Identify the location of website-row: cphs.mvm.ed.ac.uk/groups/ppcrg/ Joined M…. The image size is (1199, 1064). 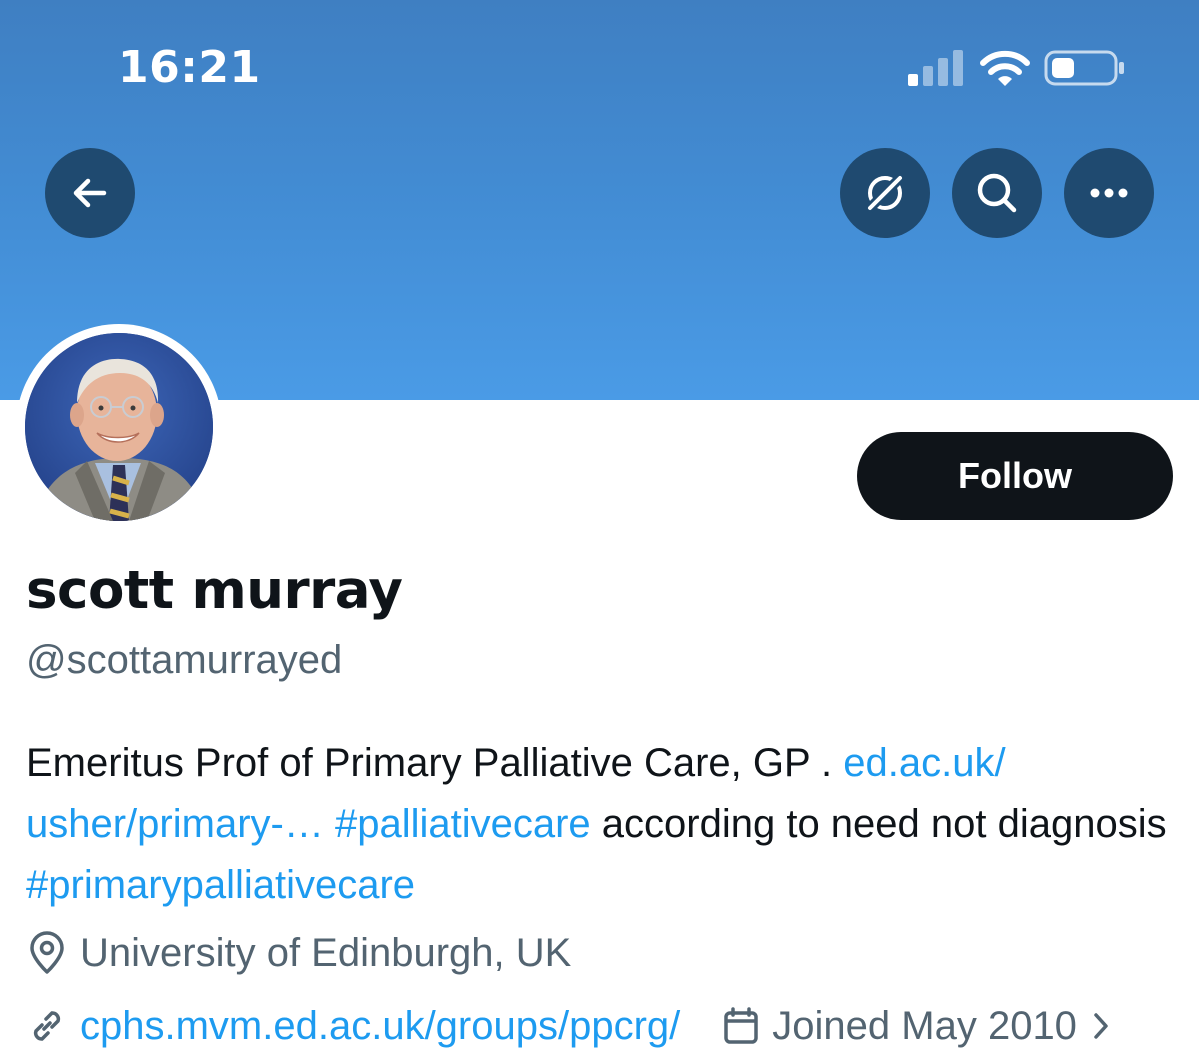
(568, 1026).